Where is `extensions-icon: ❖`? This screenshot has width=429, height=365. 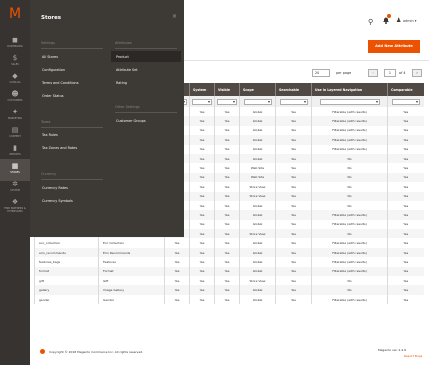 extensions-icon: ❖ is located at coordinates (15, 202).